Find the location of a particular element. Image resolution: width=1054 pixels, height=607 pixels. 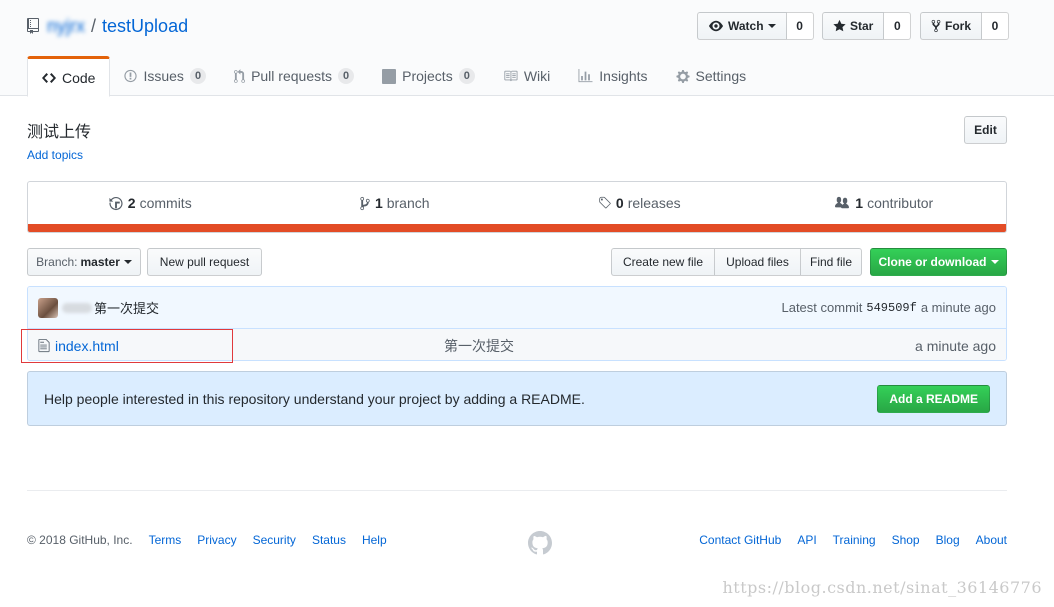

eye-icon is located at coordinates (716, 26).